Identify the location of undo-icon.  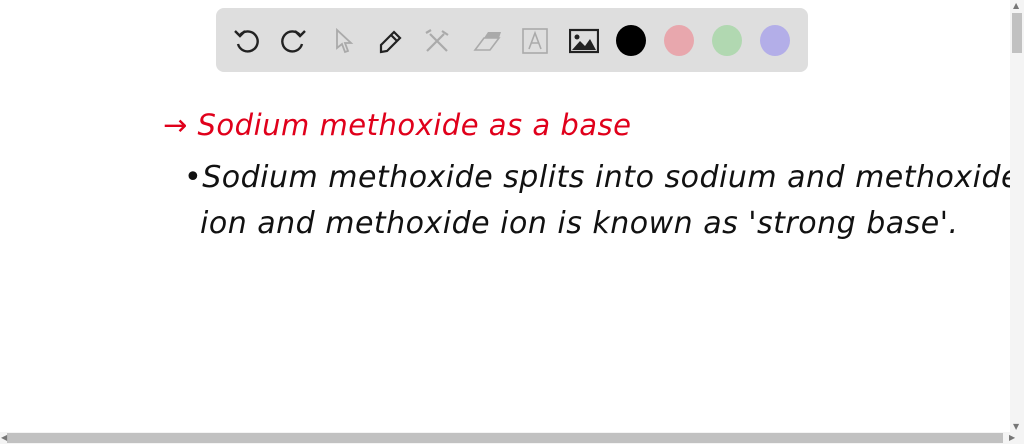
(246, 41).